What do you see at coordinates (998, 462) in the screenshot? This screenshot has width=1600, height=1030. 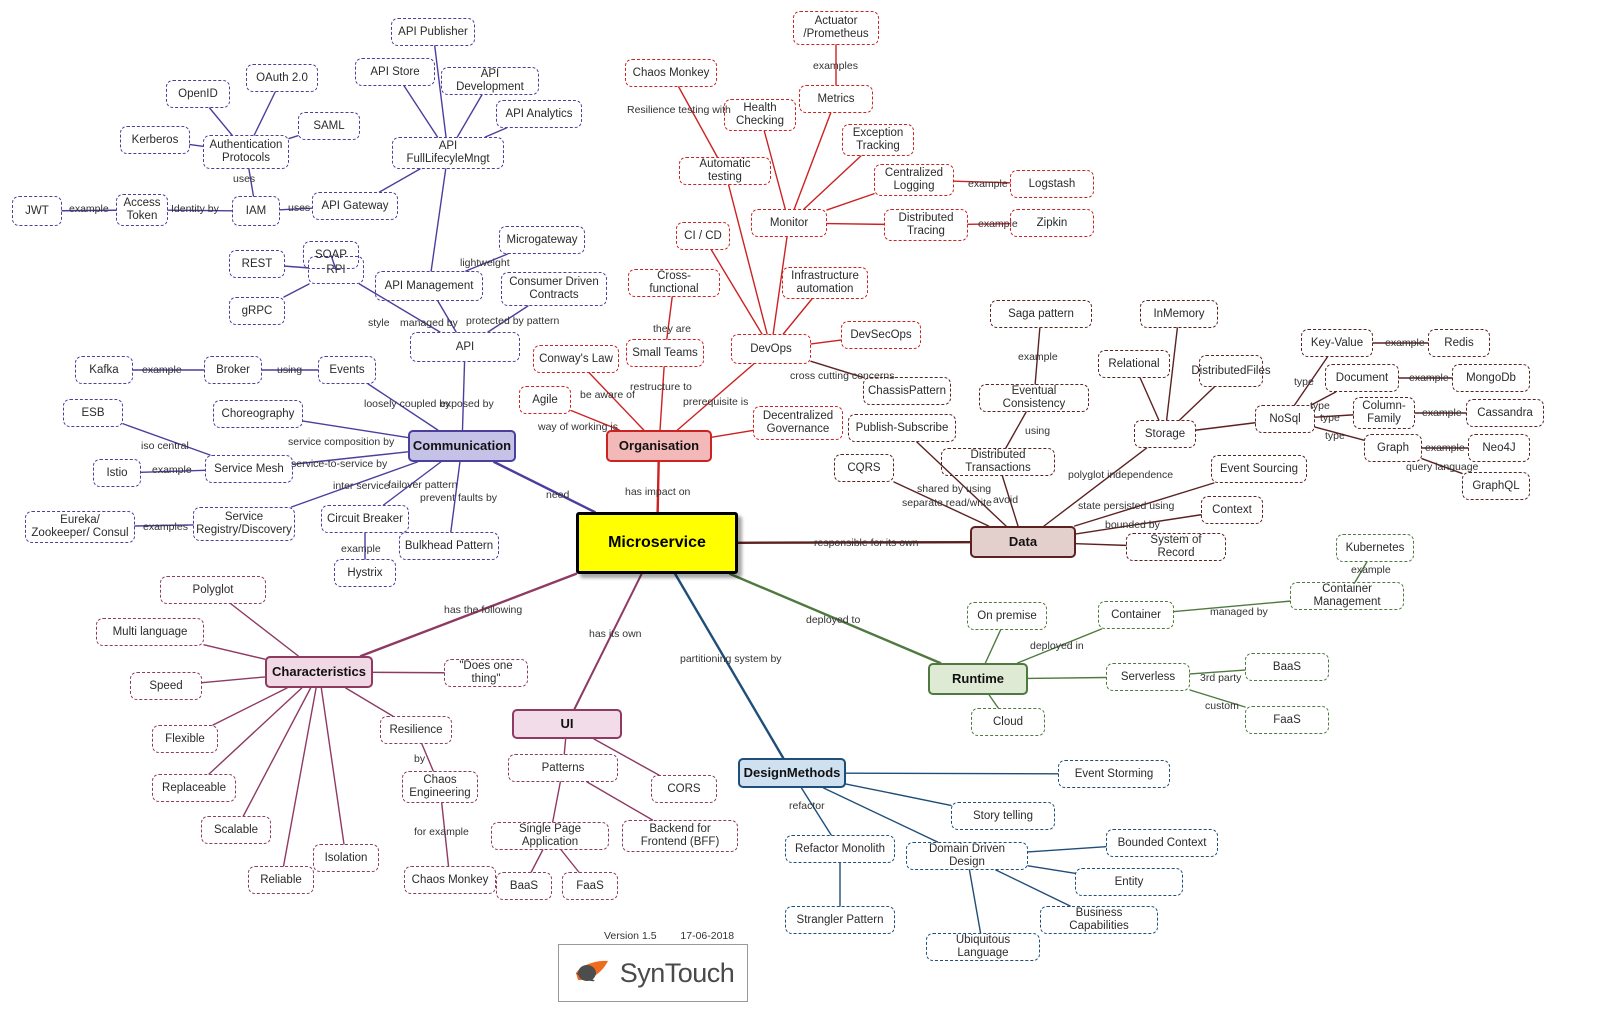 I see `node-distributed_tx: Distributed Transactions` at bounding box center [998, 462].